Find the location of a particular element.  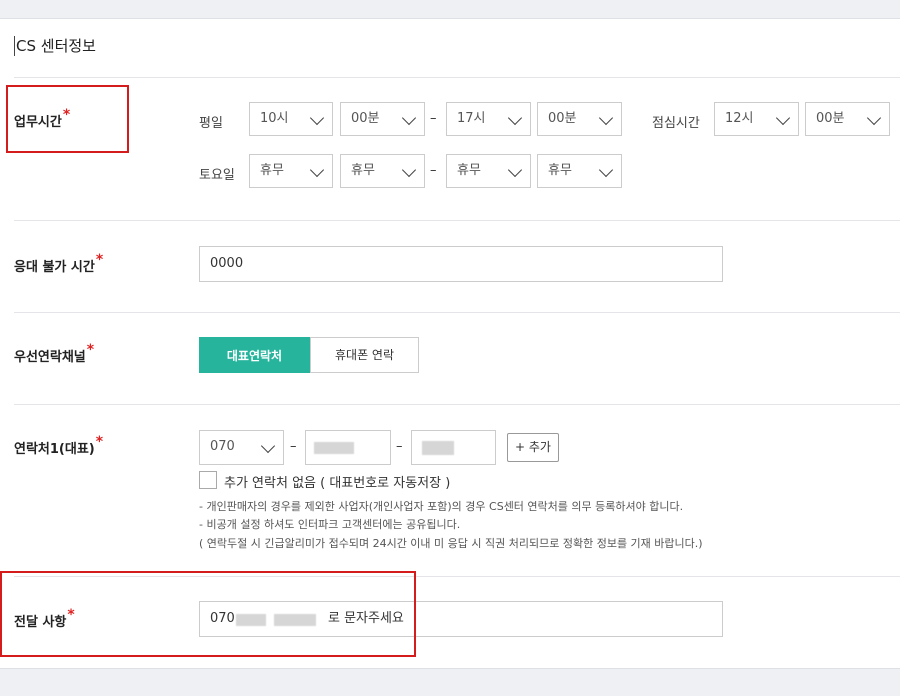

lunch-label: 점심시간 is located at coordinates (676, 123).